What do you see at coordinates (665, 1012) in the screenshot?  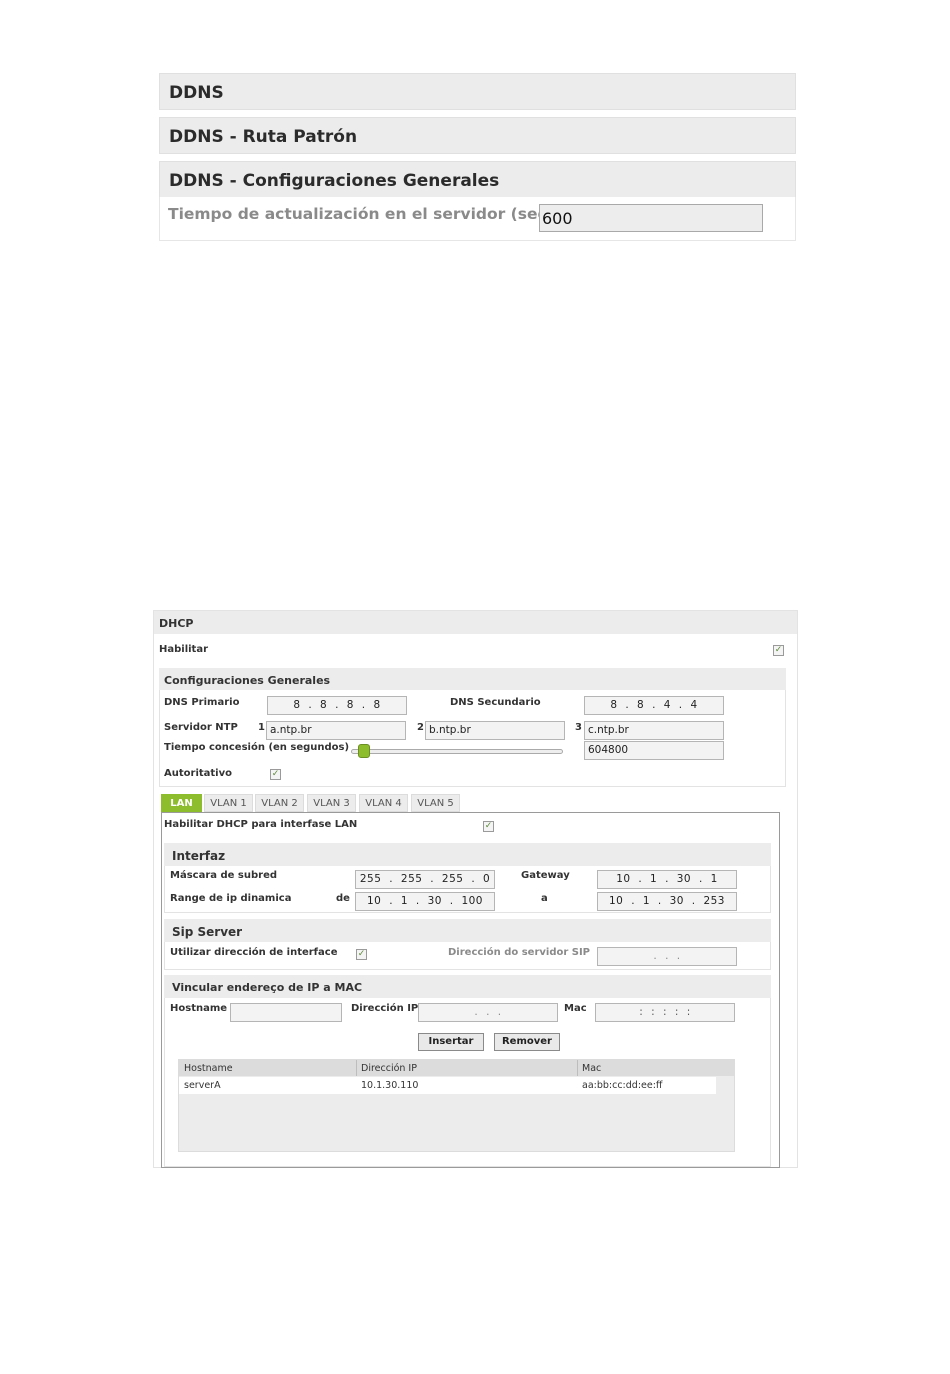 I see `mac-input: : :` at bounding box center [665, 1012].